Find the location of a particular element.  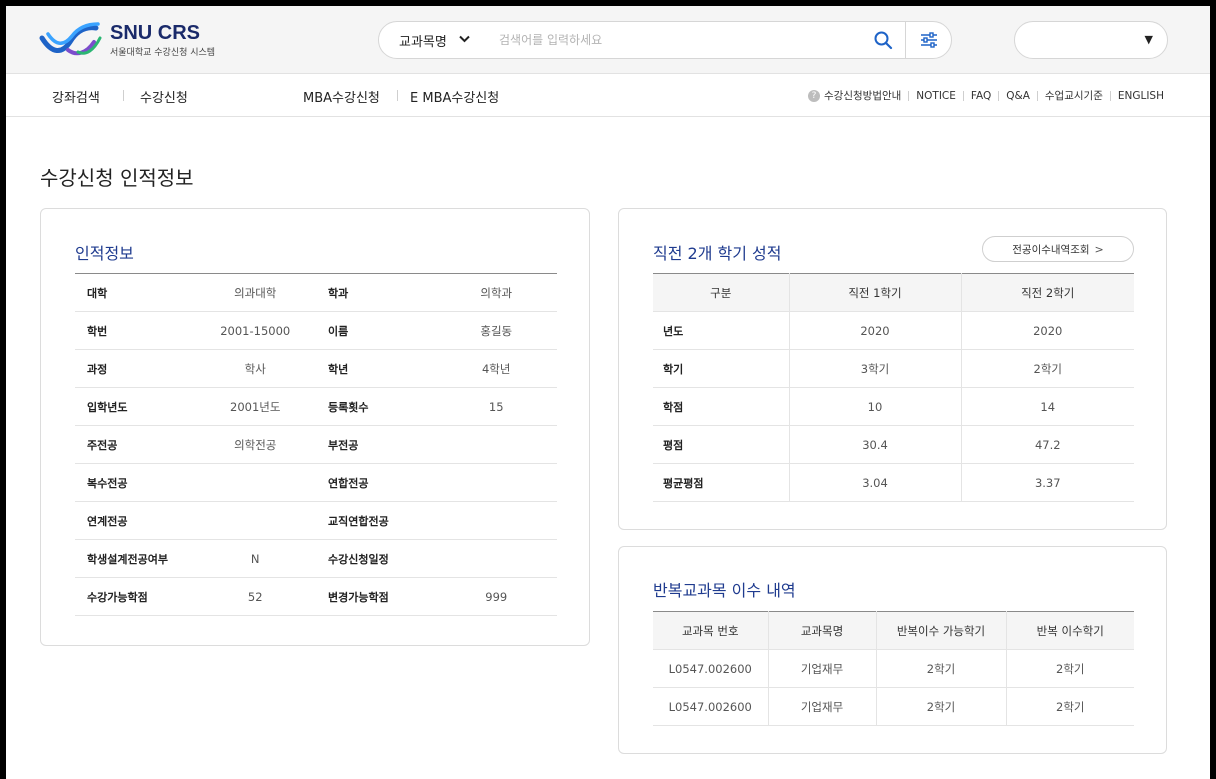

field-value: 홍길동 is located at coordinates (496, 330).